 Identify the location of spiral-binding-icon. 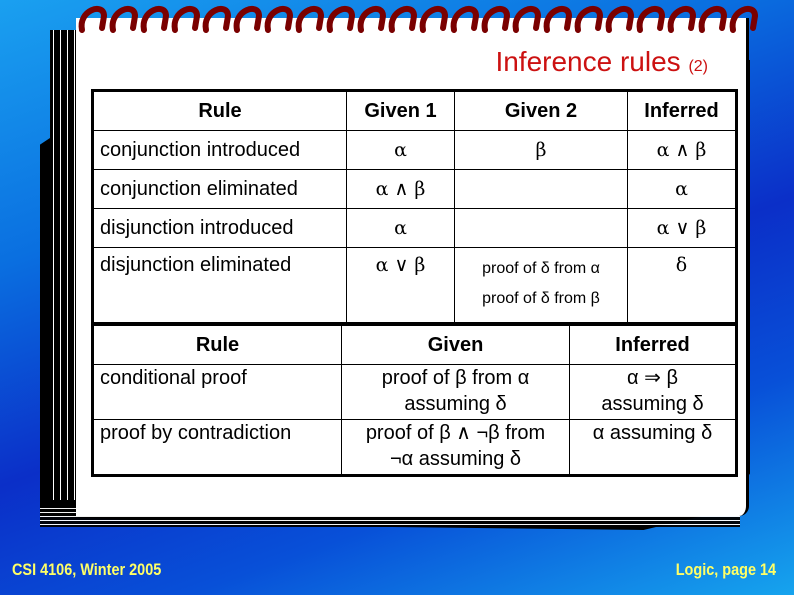
(418, 19).